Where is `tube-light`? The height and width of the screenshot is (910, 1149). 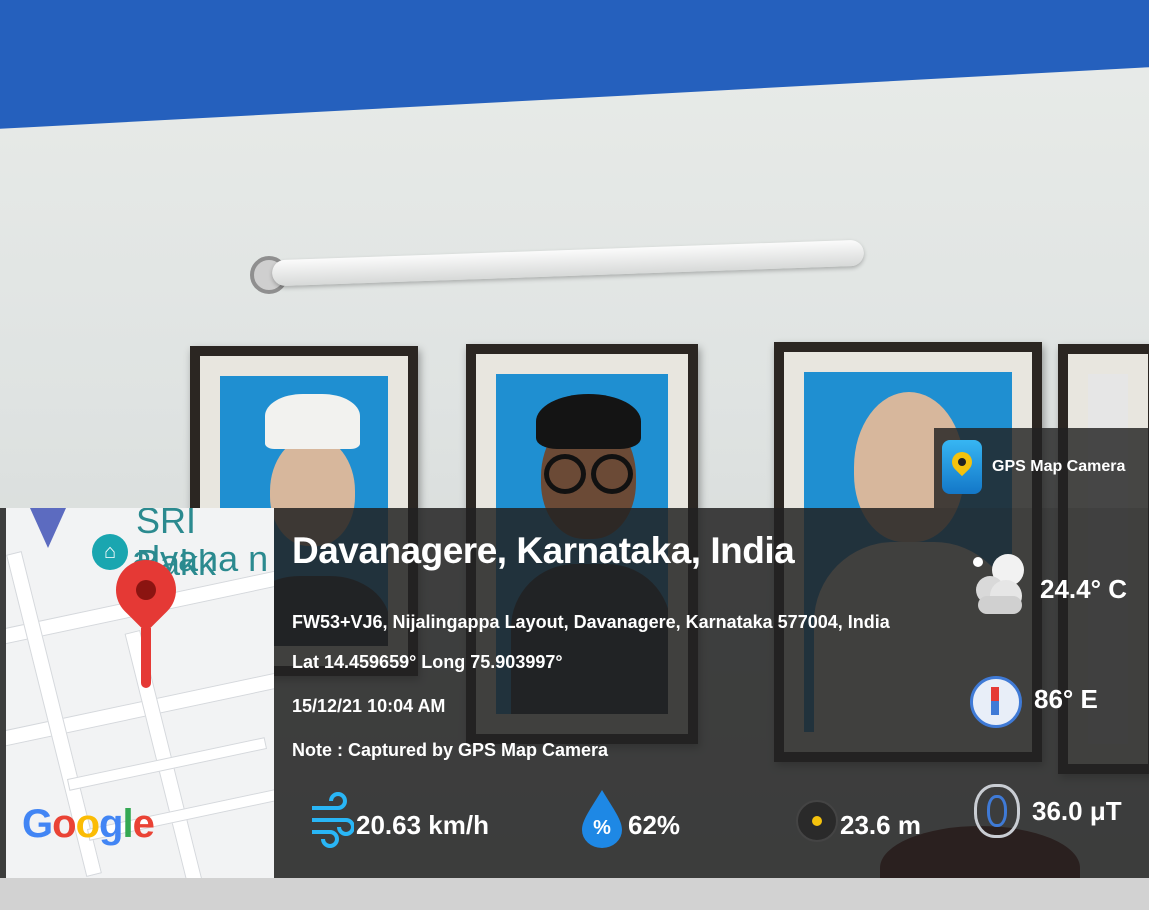
tube-light is located at coordinates (568, 263).